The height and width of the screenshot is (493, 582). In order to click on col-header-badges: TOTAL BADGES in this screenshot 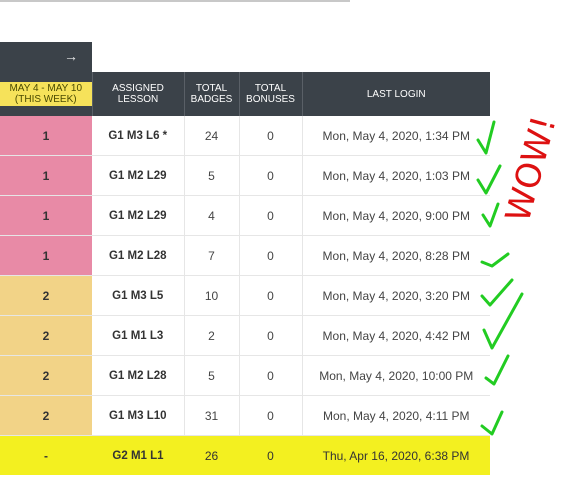, I will do `click(212, 94)`.